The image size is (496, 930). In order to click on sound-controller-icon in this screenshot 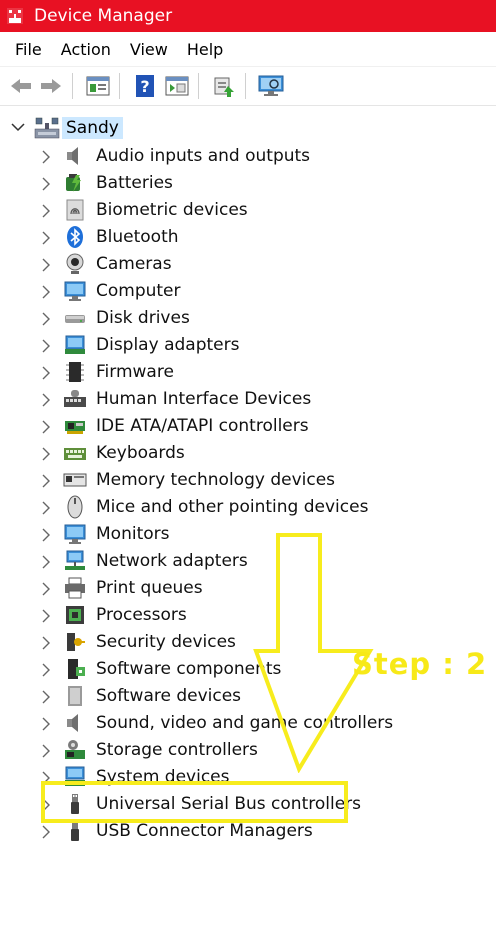, I will do `click(72, 723)`.